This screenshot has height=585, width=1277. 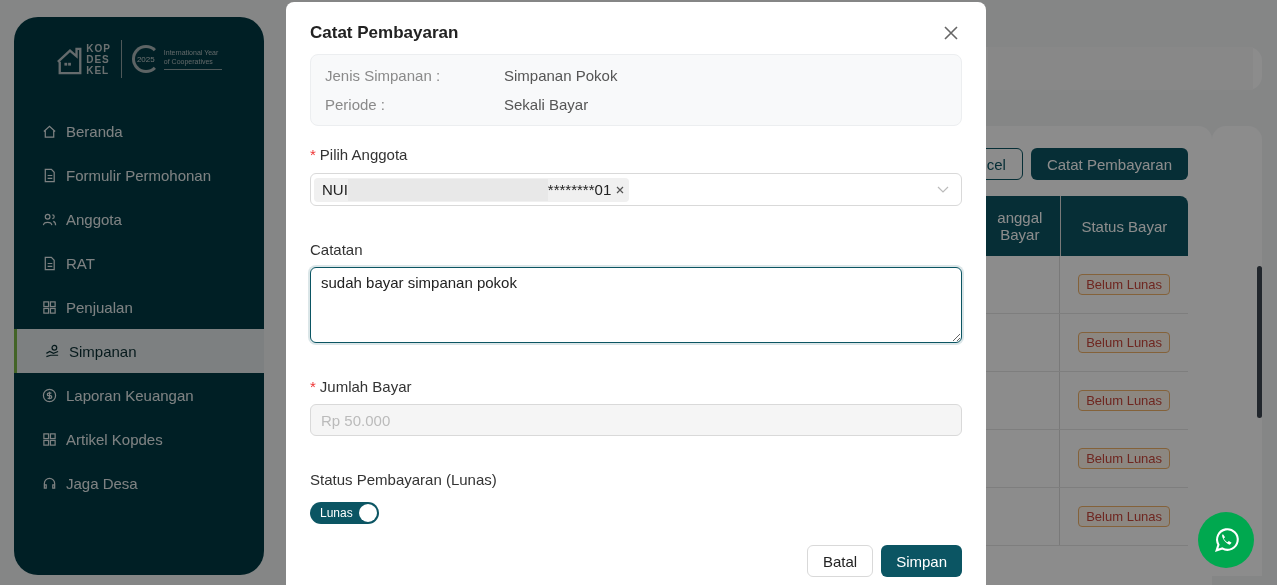 I want to click on tag-text: ********01, so click(x=579, y=189).